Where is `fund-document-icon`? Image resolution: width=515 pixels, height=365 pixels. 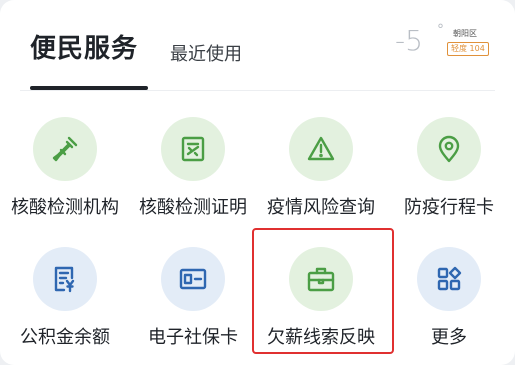
fund-document-icon is located at coordinates (65, 279).